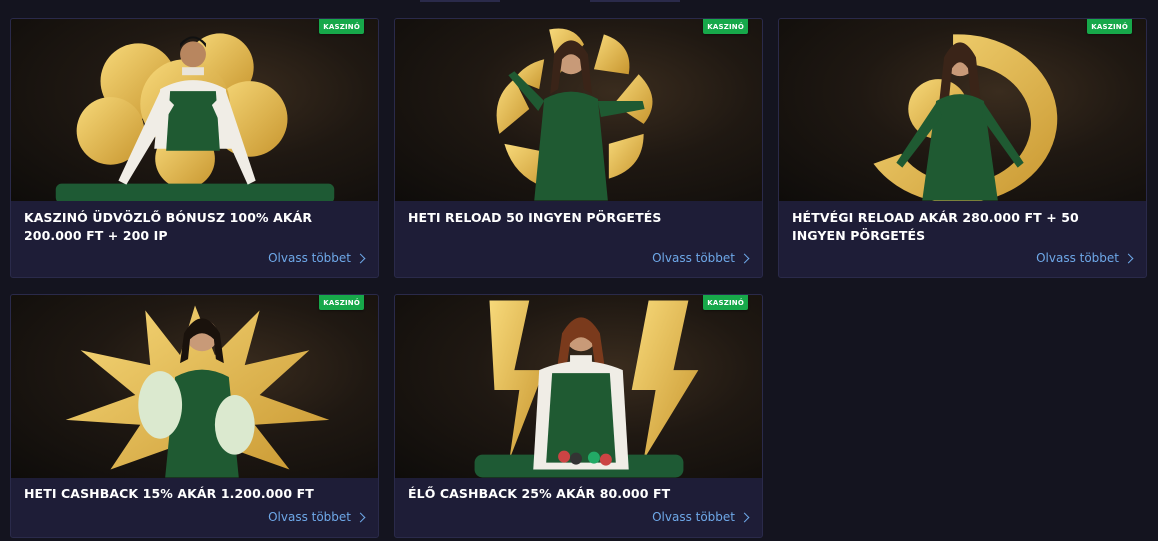 This screenshot has width=1158, height=541. Describe the element at coordinates (169, 493) in the screenshot. I see `promo-title: HETI CASHBACK 15% AKÁR 1.200.000 FT` at that location.